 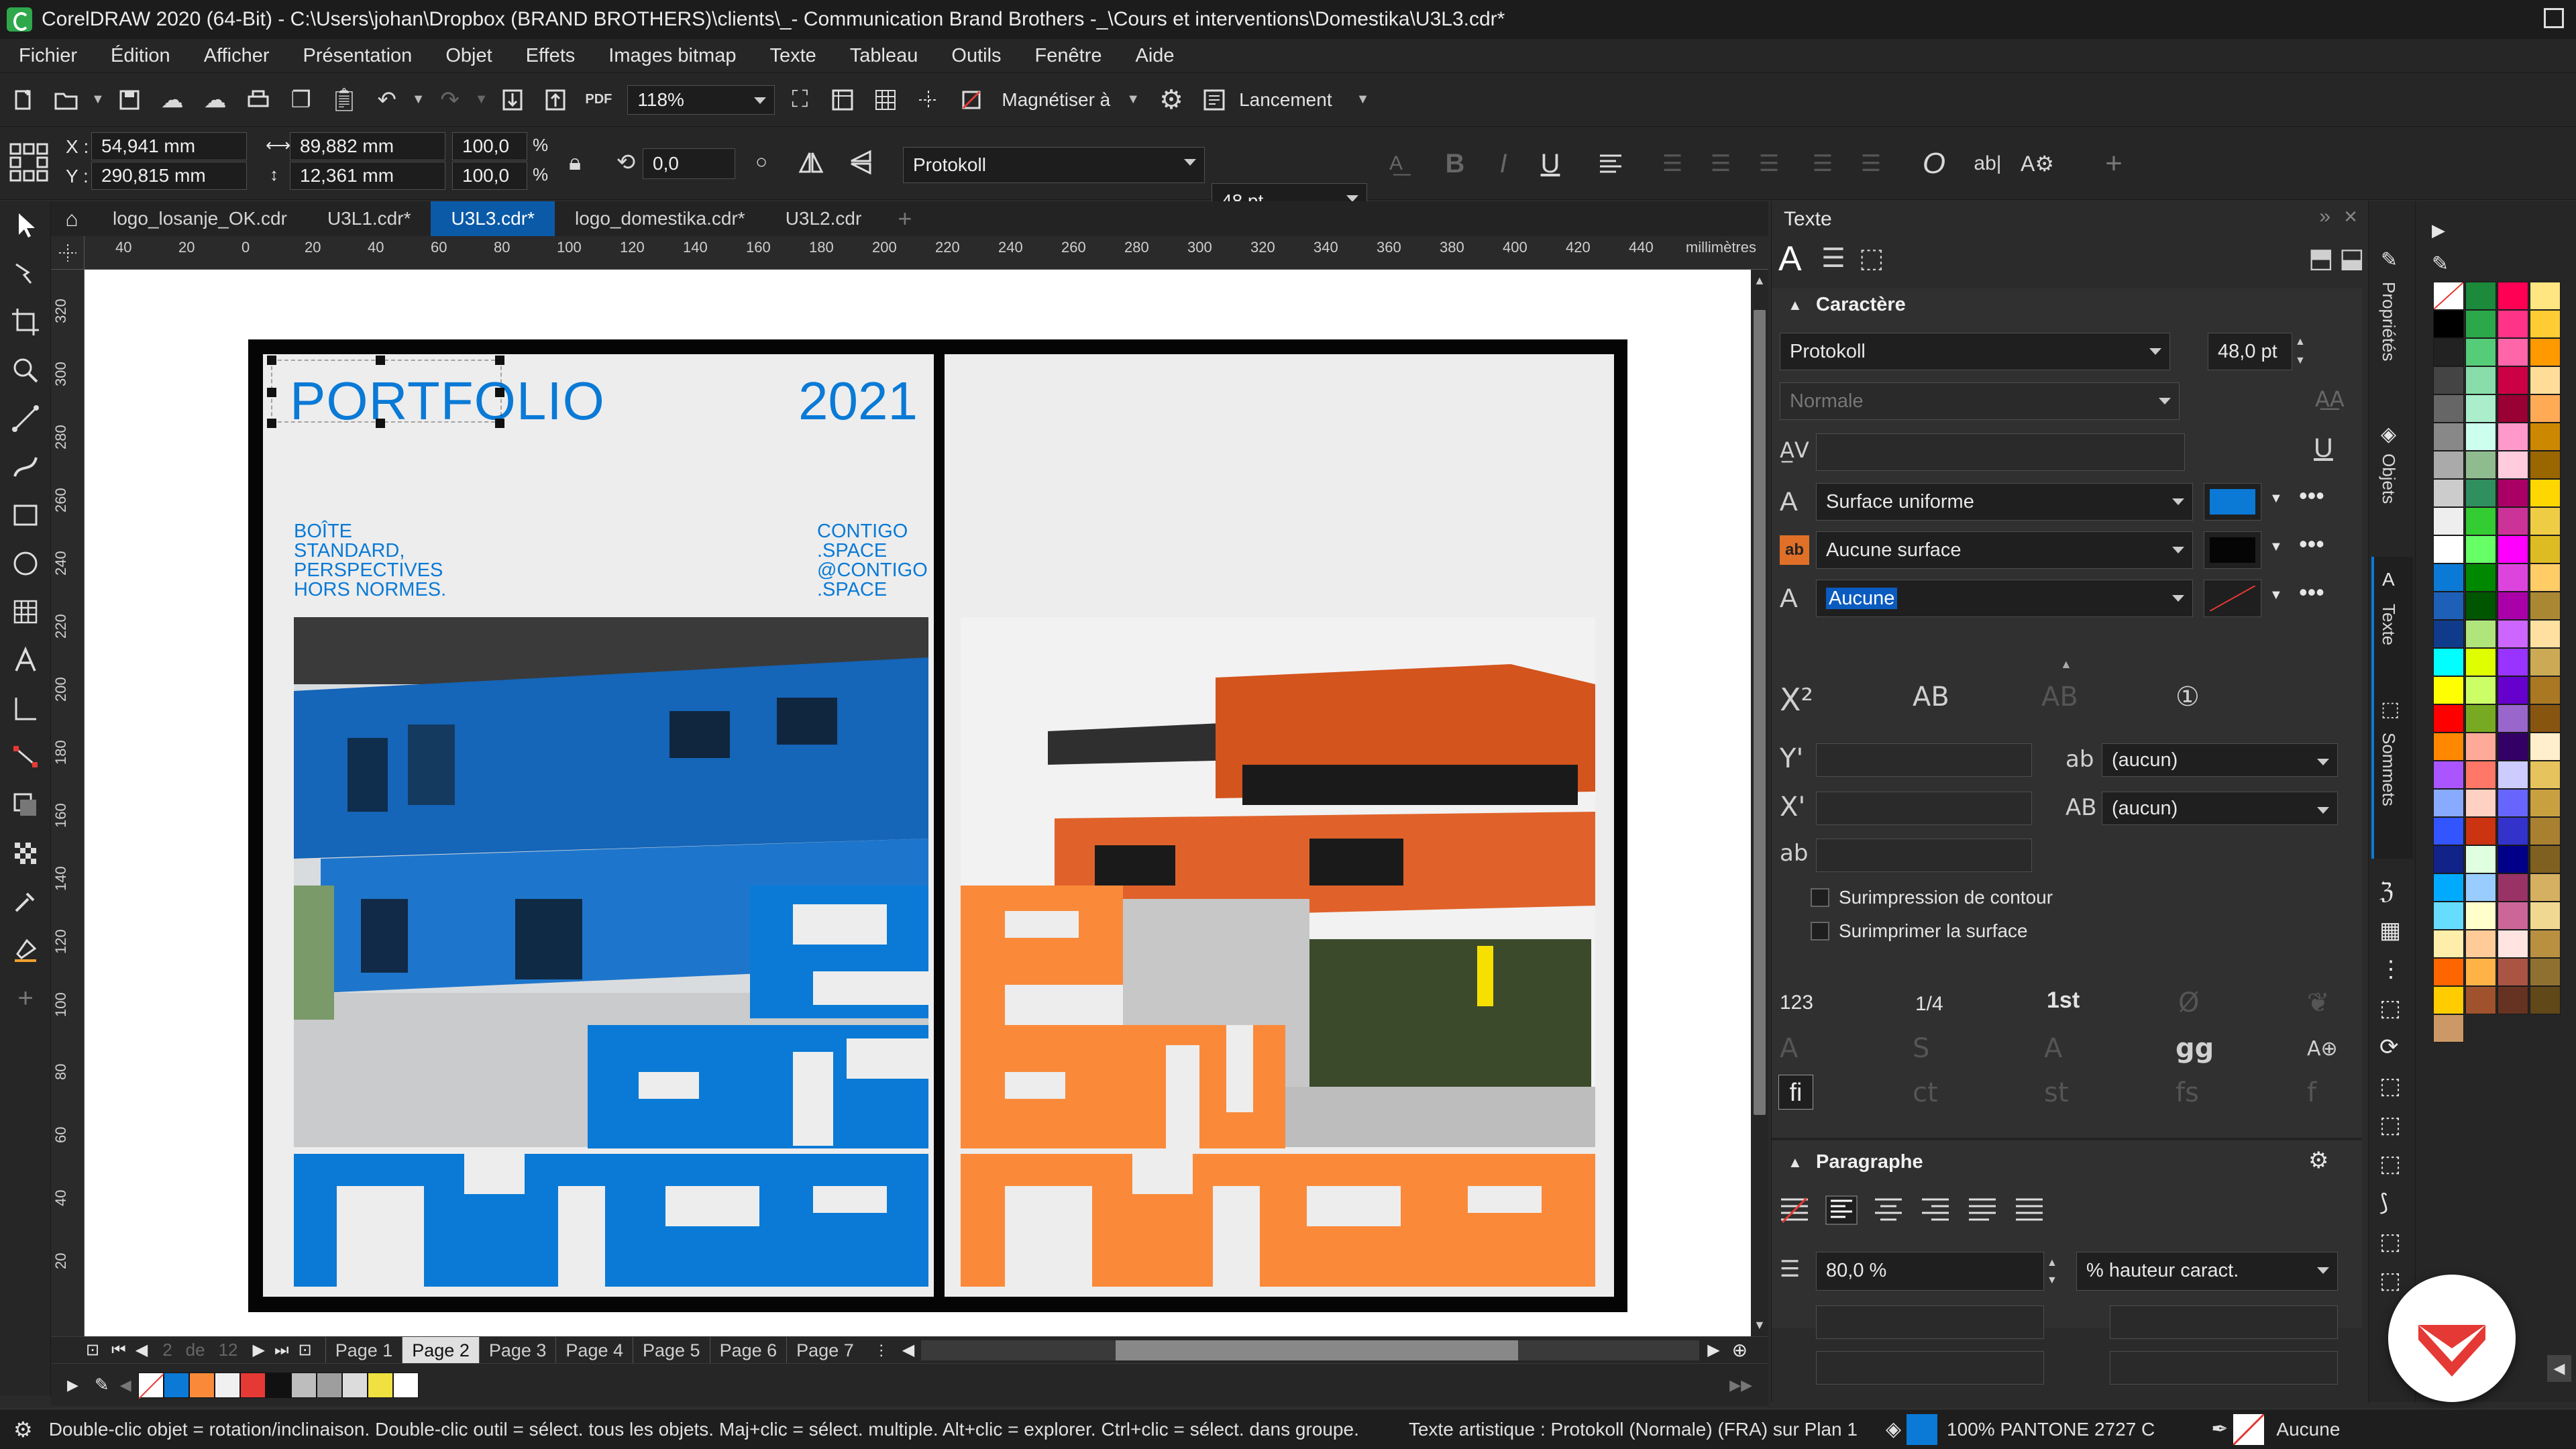 I want to click on side-tool-icons: ℨ ▦ ⋮ ⬚ ⟳ ⬚ ⬚ ⬚ ⟆ ⬚ ⬚, so click(x=2390, y=1086).